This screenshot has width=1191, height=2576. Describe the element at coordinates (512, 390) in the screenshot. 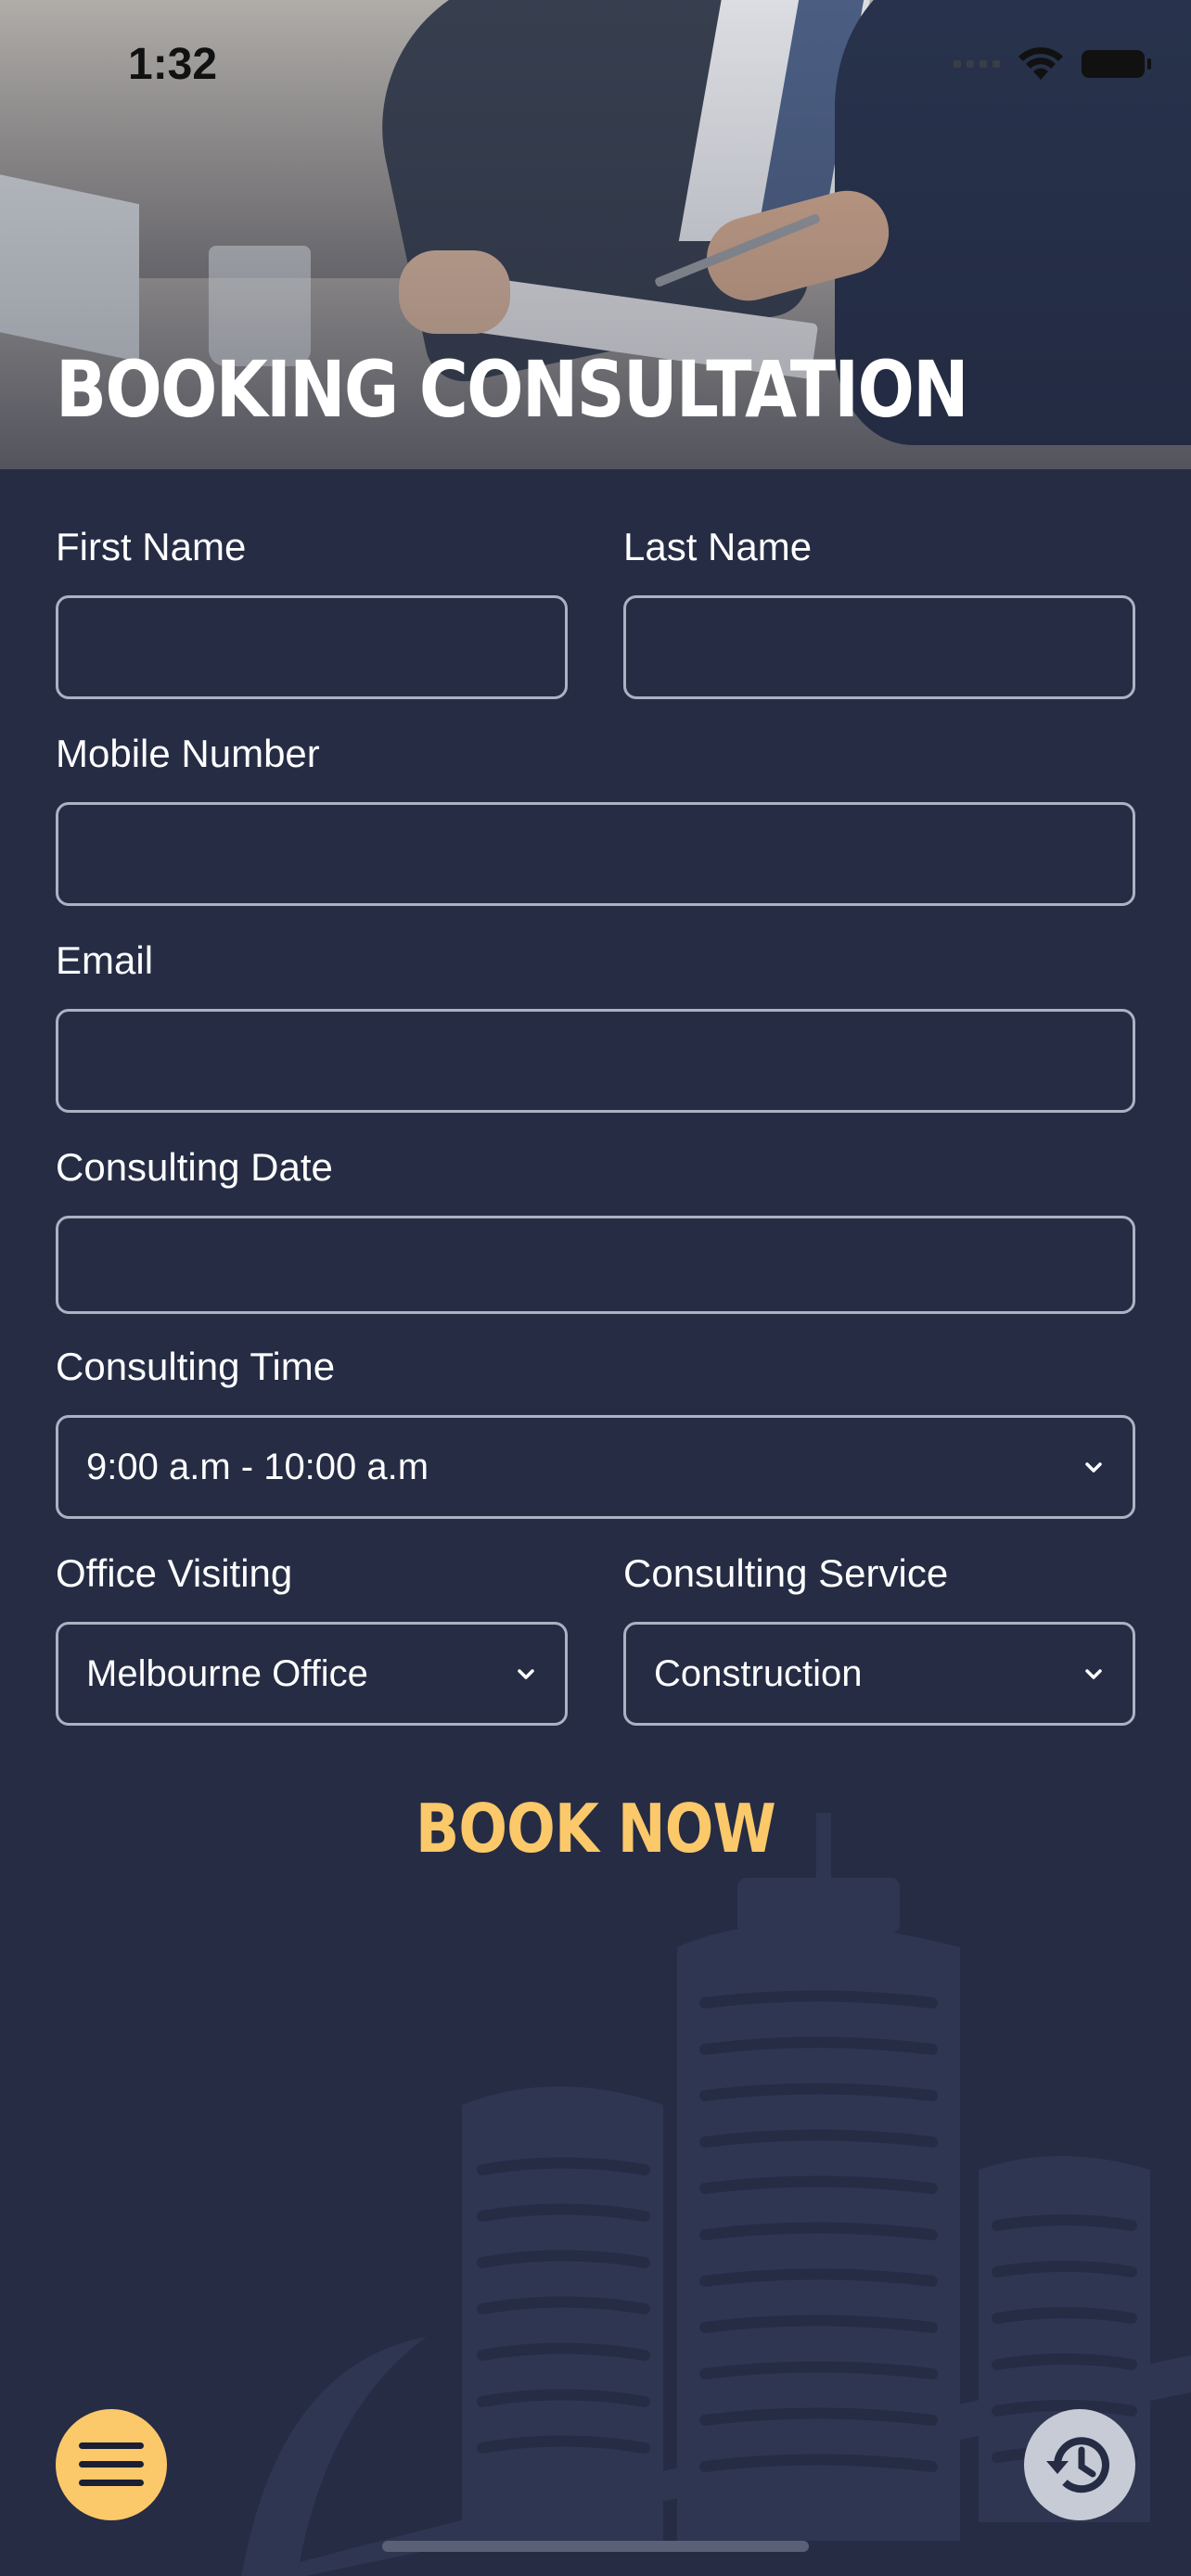

I see `page-title: BOOKING CONSULTATION` at that location.